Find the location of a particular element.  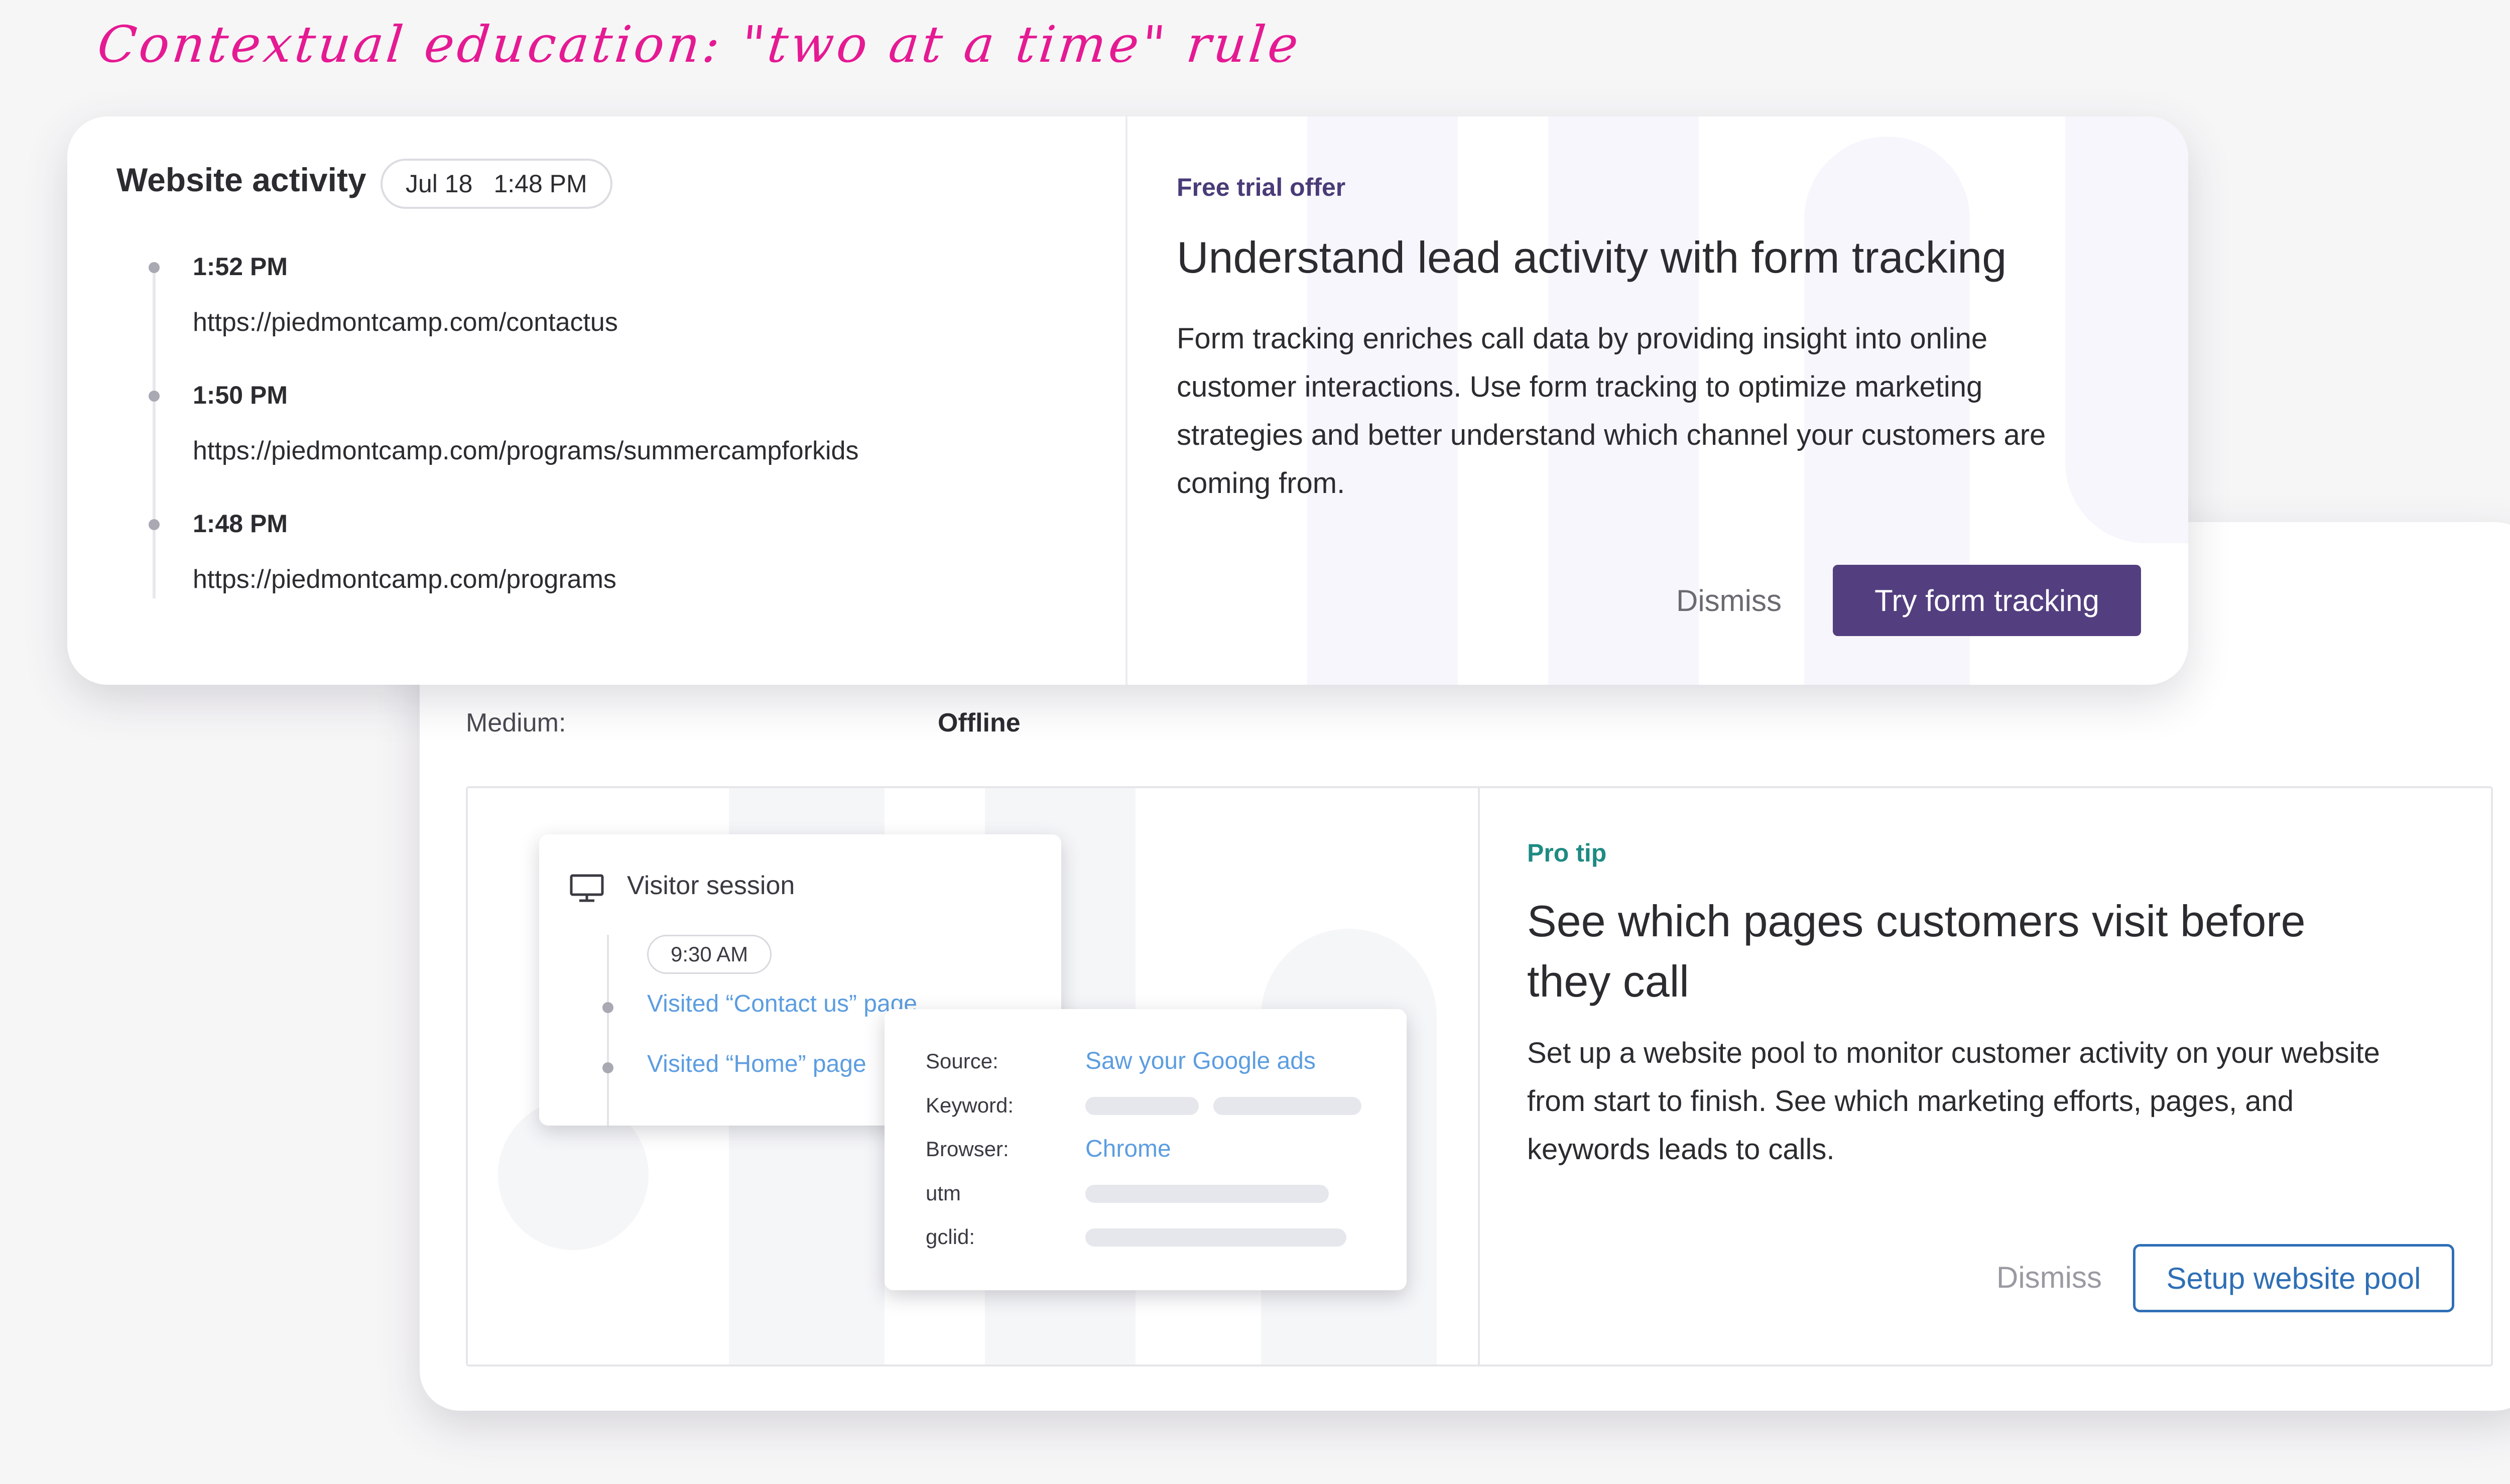

visited-contact-link: Visited “Contact us” page is located at coordinates (782, 1004).